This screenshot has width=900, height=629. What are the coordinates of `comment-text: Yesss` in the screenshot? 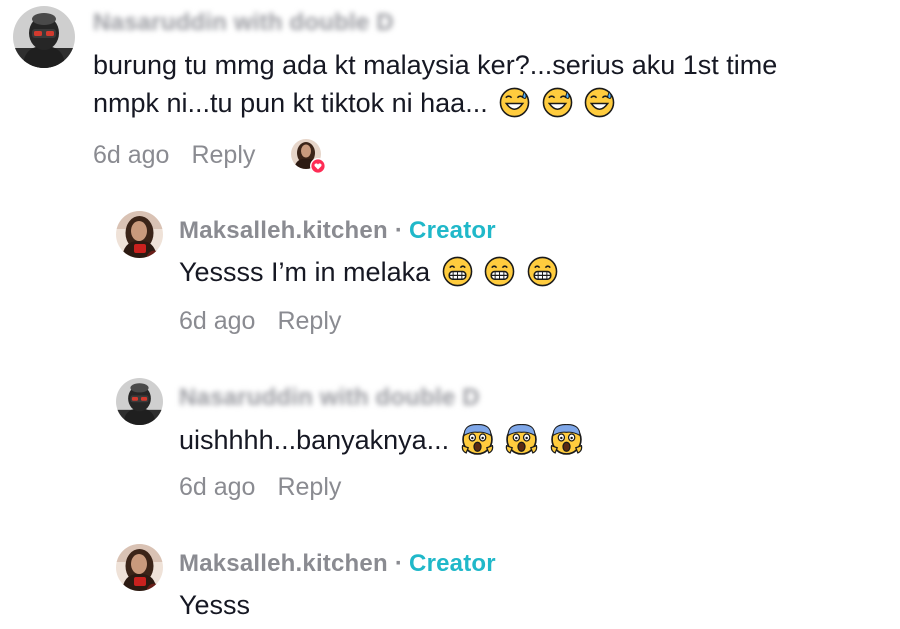 It's located at (214, 605).